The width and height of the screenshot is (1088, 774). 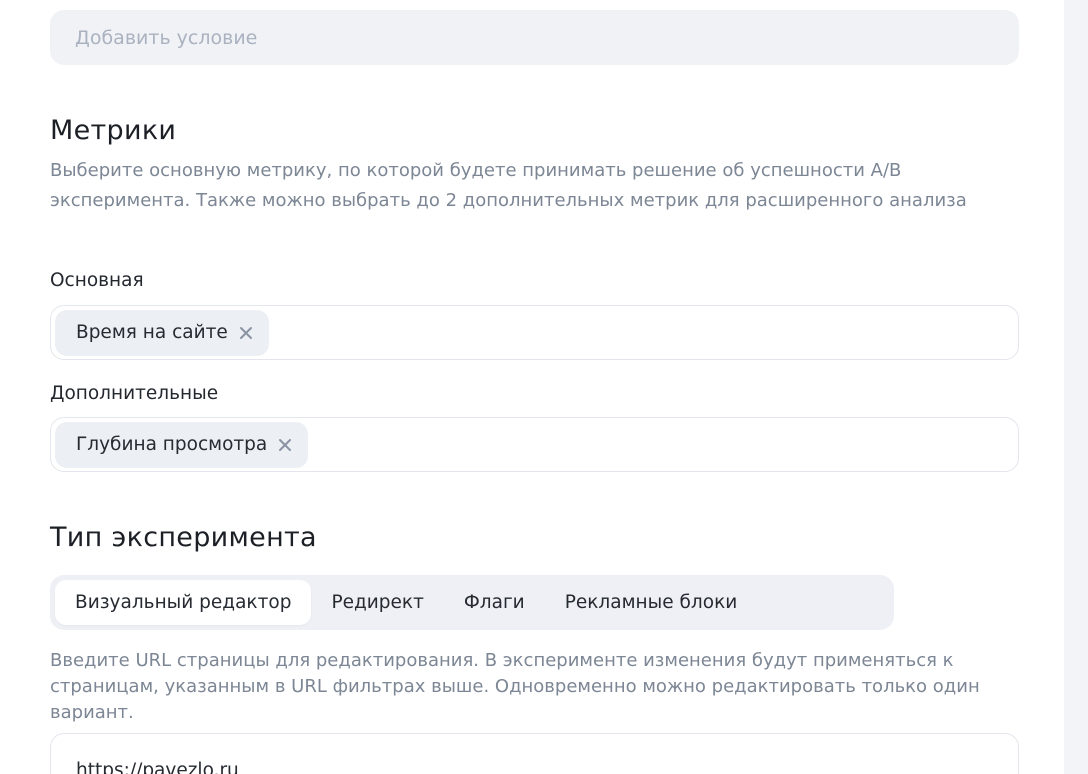 What do you see at coordinates (494, 602) in the screenshot?
I see `tab-flags: Флаги` at bounding box center [494, 602].